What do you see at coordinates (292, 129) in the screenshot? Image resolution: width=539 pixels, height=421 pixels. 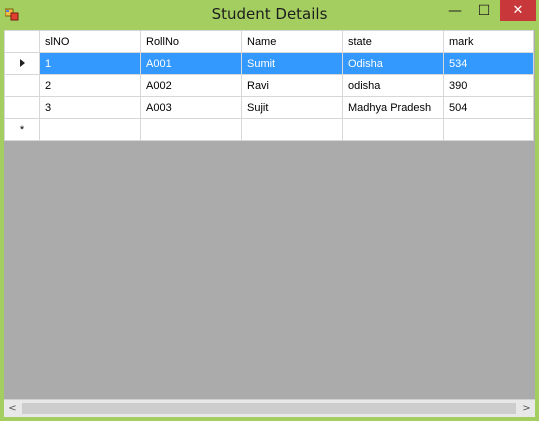 I see `cell-name` at bounding box center [292, 129].